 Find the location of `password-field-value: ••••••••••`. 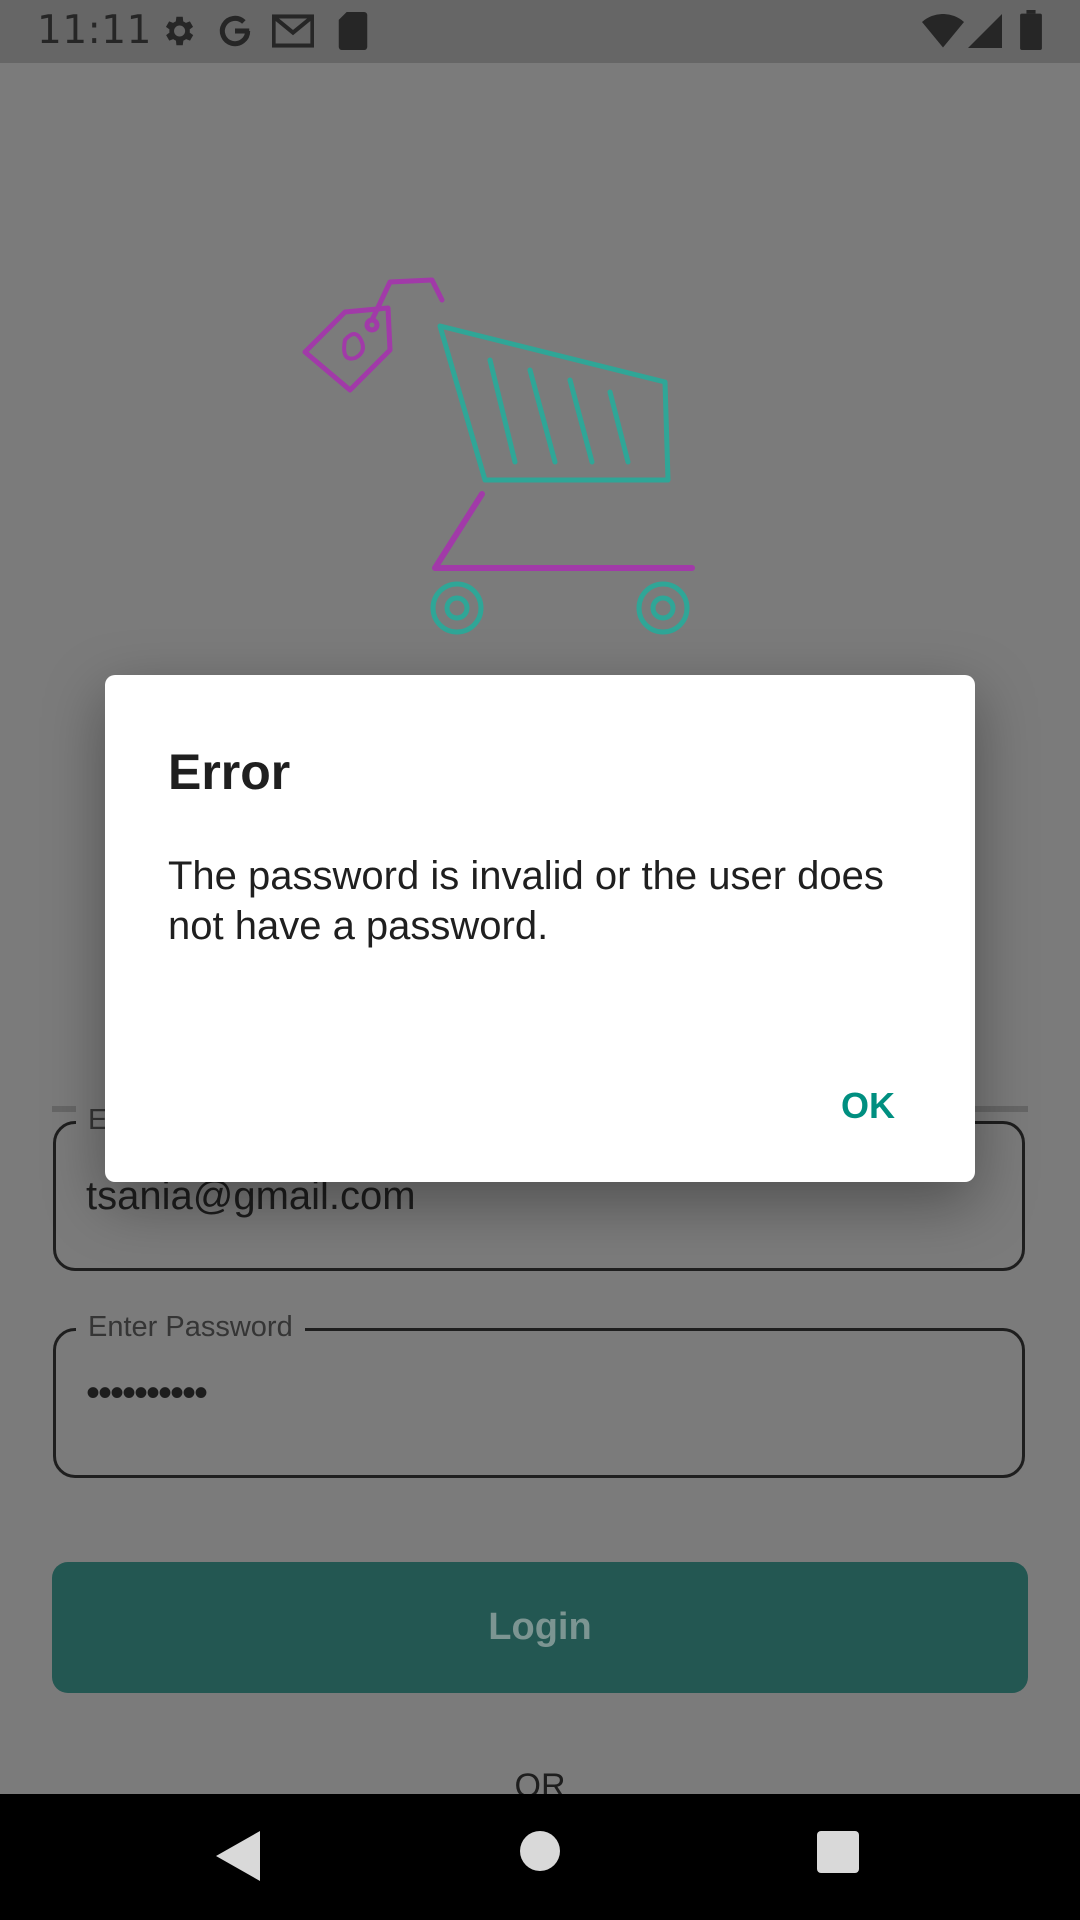

password-field-value: •••••••••• is located at coordinates (147, 1393).